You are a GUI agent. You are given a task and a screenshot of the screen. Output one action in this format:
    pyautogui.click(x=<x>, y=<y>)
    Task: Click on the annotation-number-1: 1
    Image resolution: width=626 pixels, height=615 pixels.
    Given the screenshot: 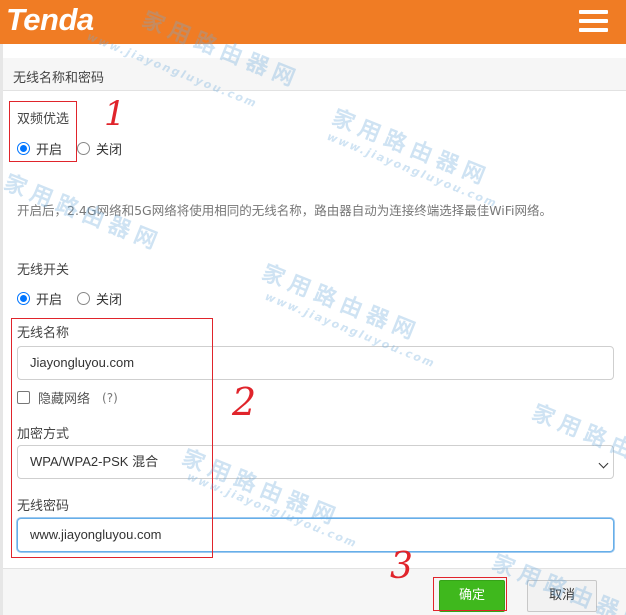 What is the action you would take?
    pyautogui.click(x=115, y=114)
    